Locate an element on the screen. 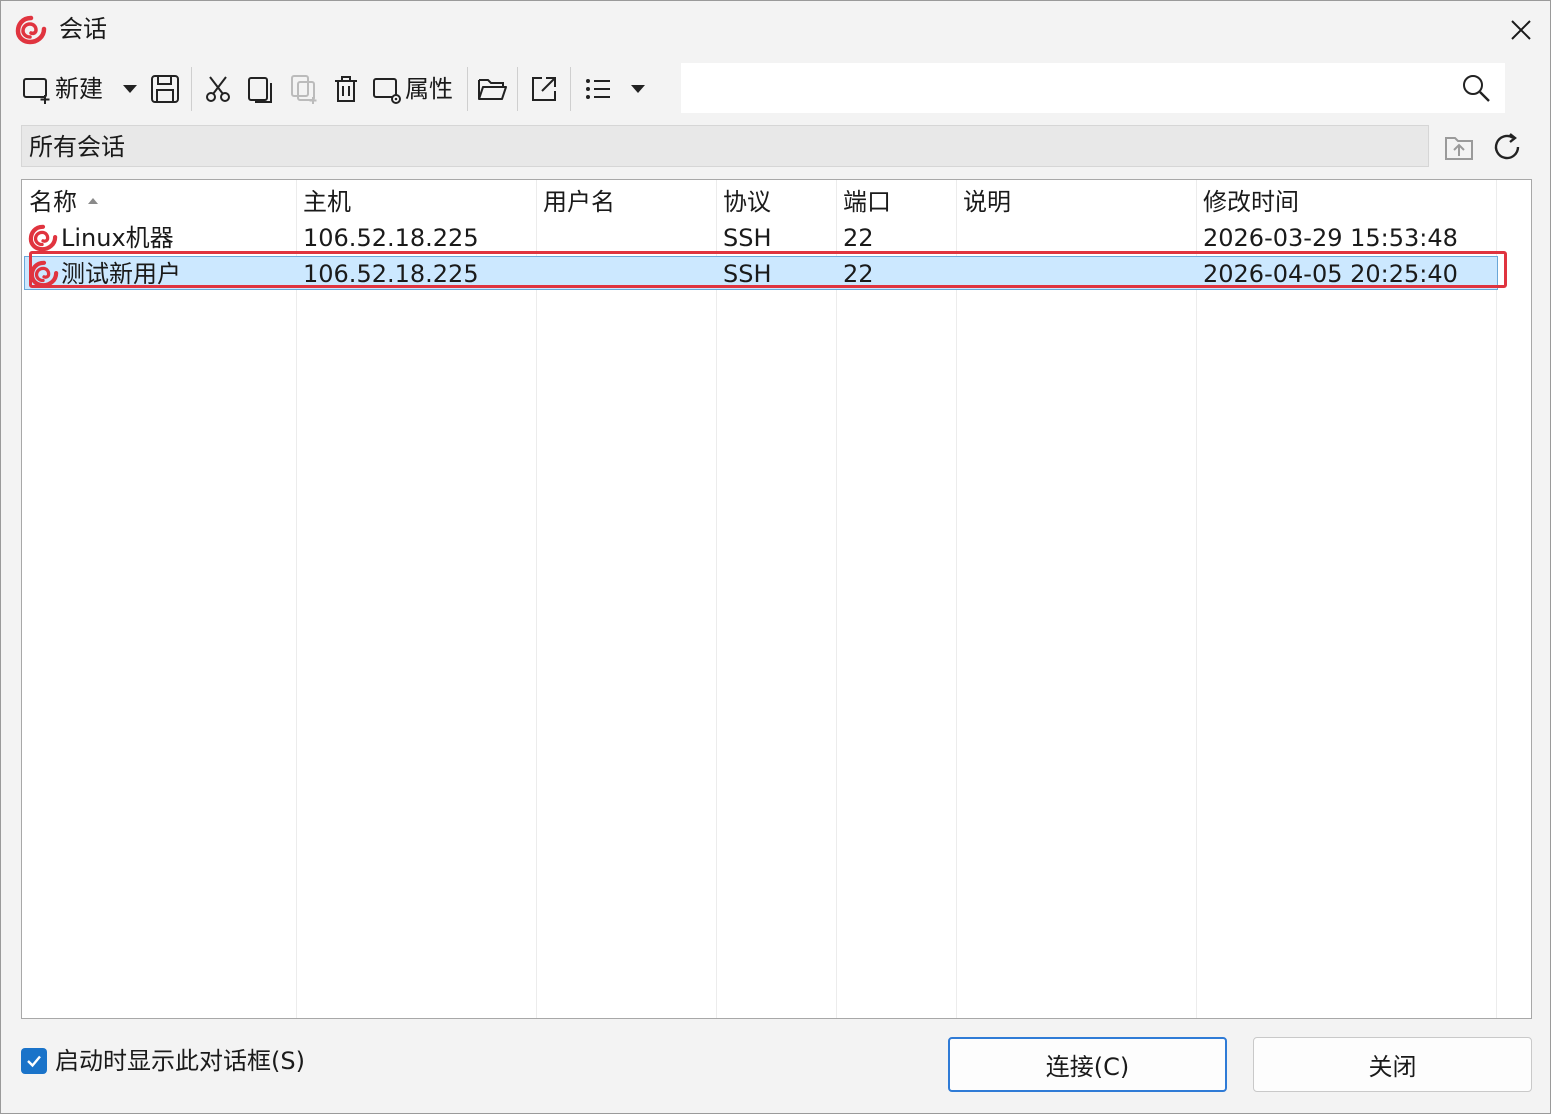 The height and width of the screenshot is (1114, 1551). trash-icon is located at coordinates (346, 89).